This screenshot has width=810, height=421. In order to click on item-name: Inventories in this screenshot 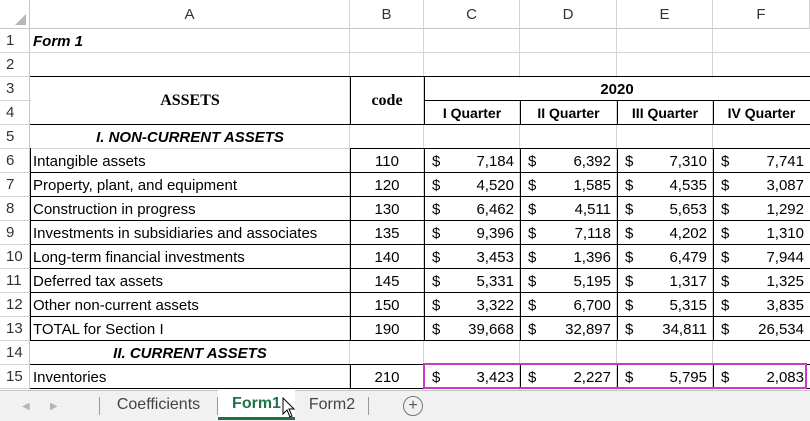, I will do `click(190, 377)`.